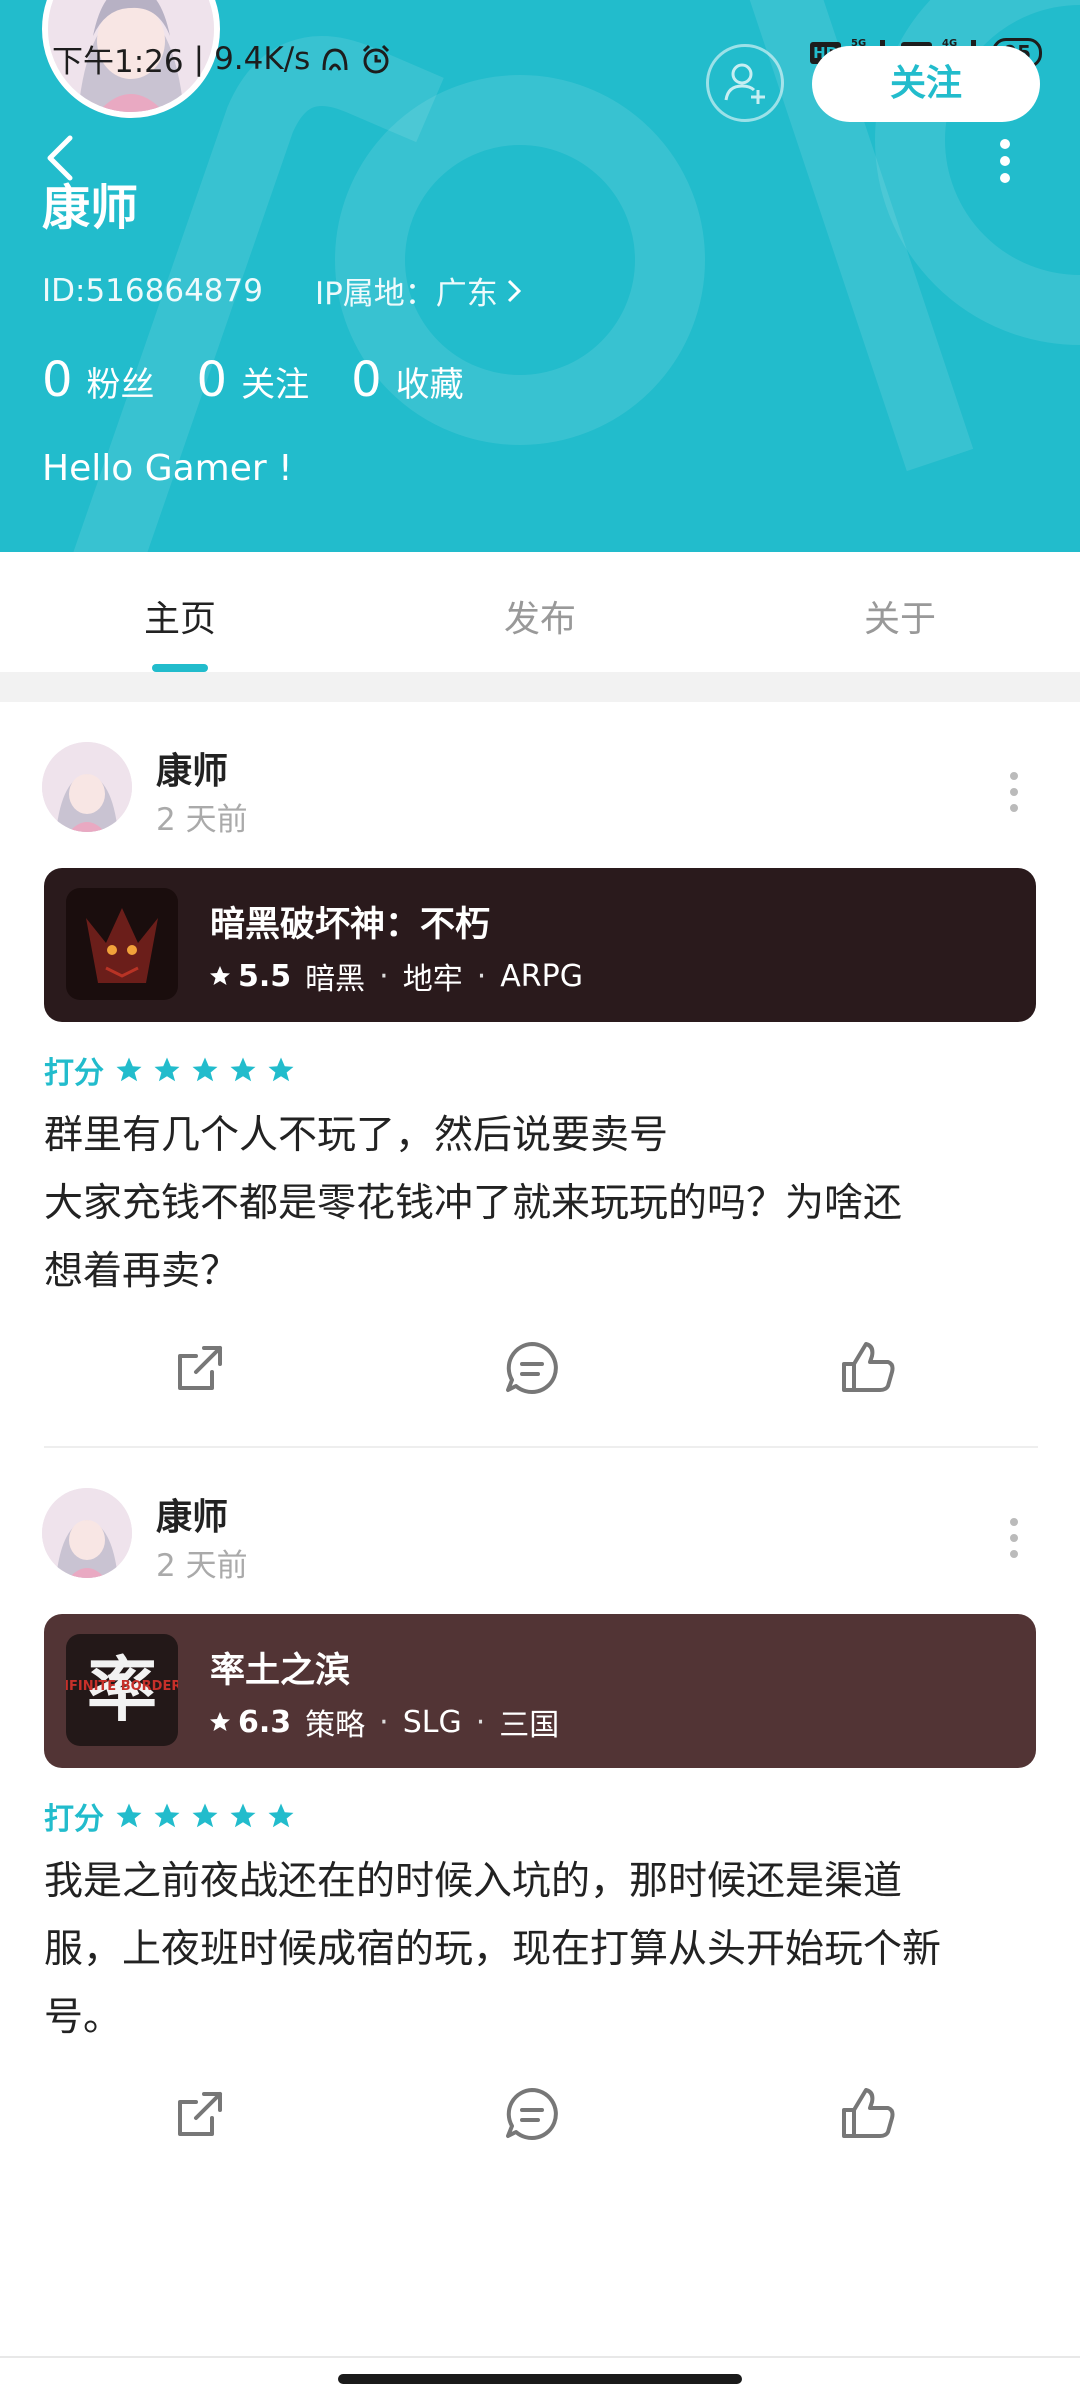 This screenshot has height=2400, width=1080. I want to click on tab-active-indicator, so click(180, 668).